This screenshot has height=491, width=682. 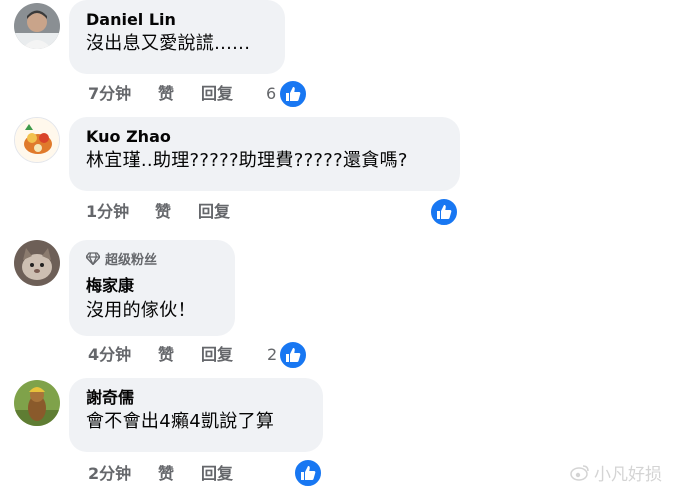 I want to click on comment-text: 林宜瑾..助理?????助理費?????還貪嗎?, so click(x=247, y=160).